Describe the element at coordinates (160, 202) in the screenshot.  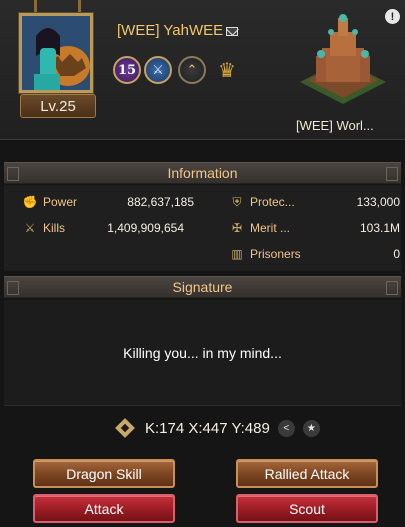
I see `power-value: 882,637,185` at that location.